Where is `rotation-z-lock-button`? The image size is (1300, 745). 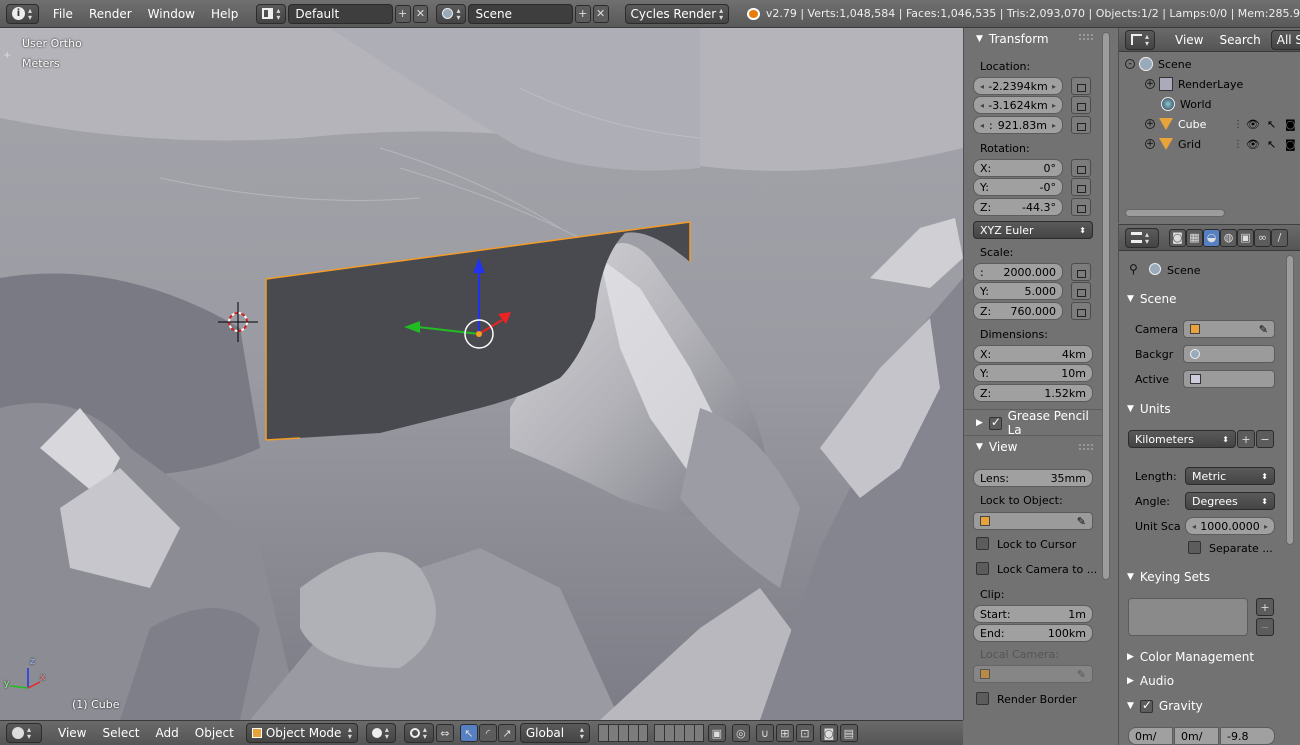 rotation-z-lock-button is located at coordinates (1081, 207).